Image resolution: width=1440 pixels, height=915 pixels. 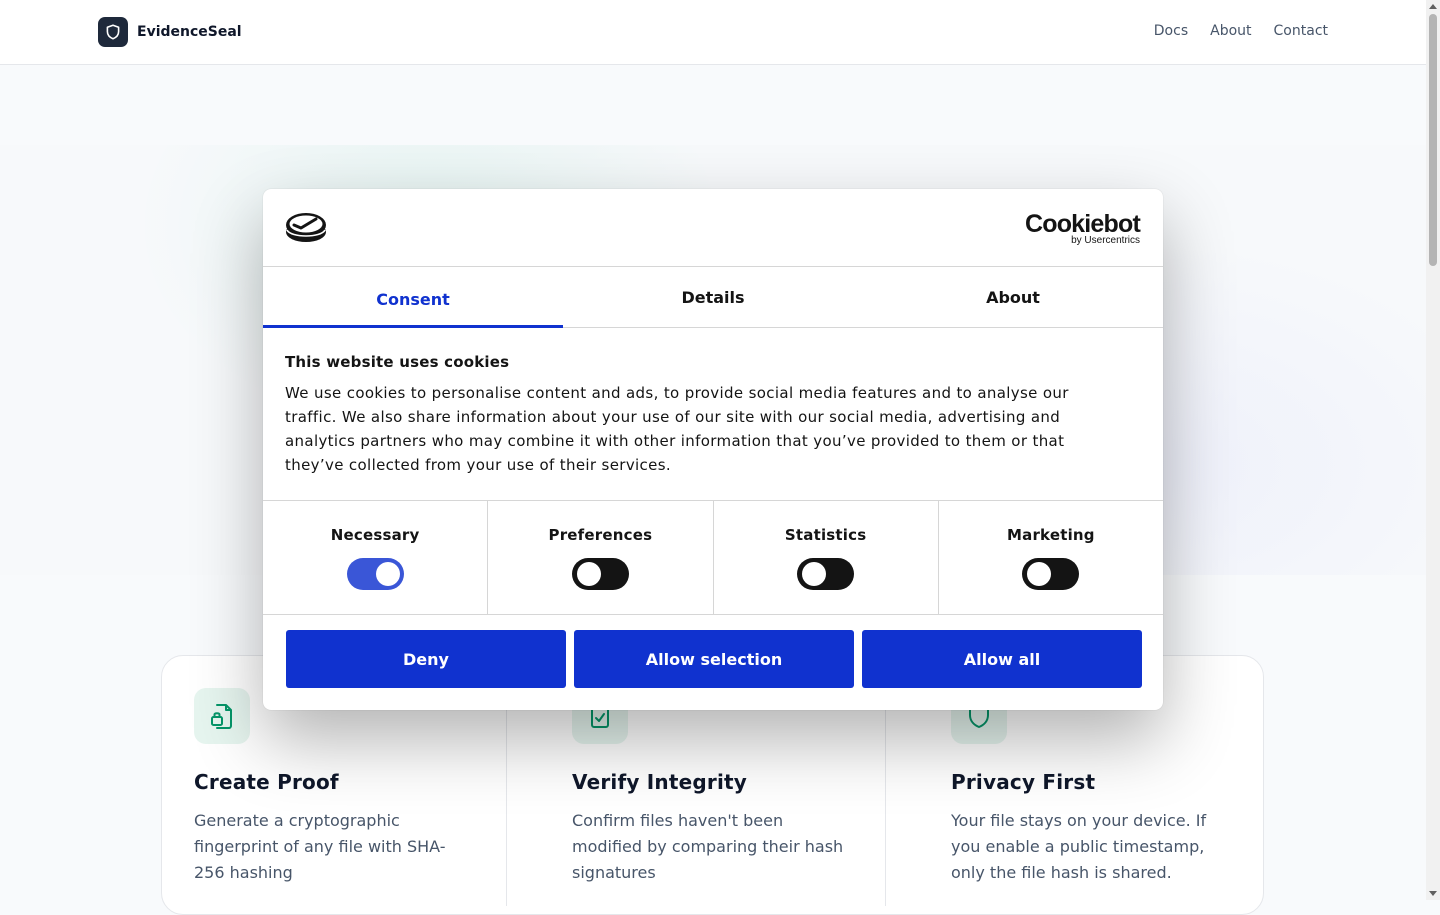 What do you see at coordinates (113, 32) in the screenshot?
I see `shield-logo-icon` at bounding box center [113, 32].